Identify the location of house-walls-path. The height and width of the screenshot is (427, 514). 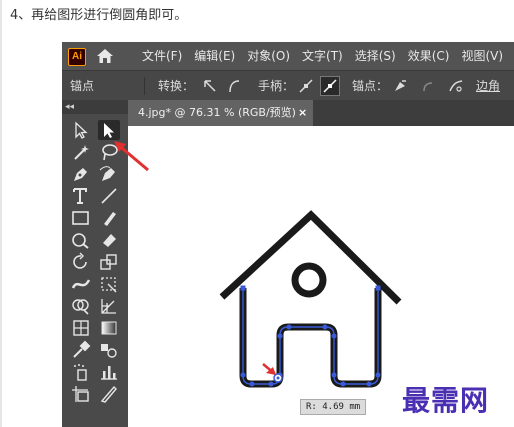
(310, 338).